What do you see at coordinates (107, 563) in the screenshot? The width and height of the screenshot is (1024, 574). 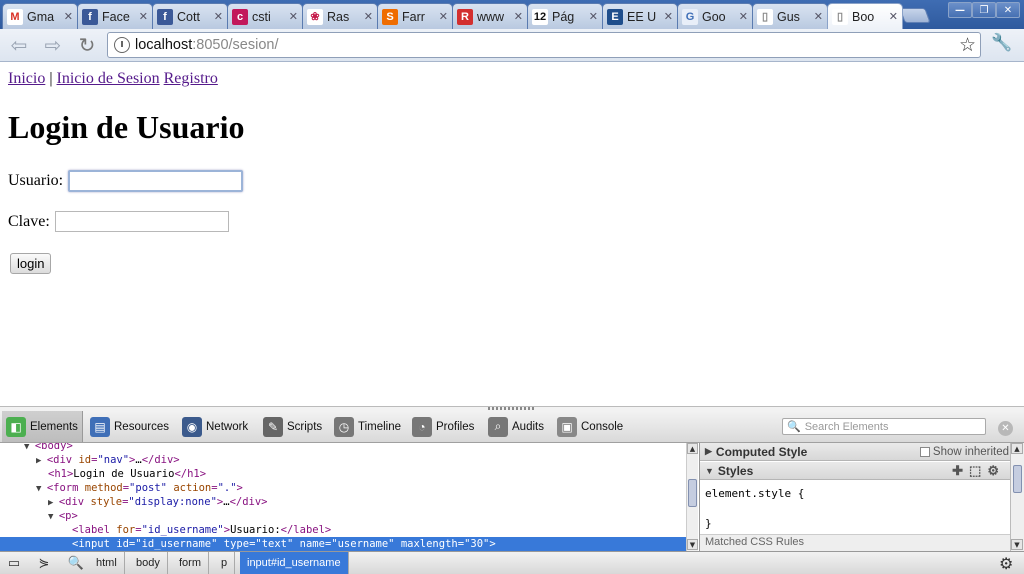 I see `breadcrumb-html: html` at bounding box center [107, 563].